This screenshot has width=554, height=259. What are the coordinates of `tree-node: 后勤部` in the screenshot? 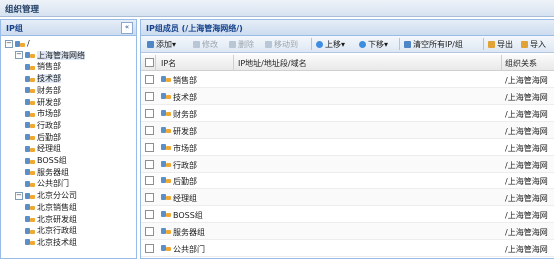 It's located at (43, 138).